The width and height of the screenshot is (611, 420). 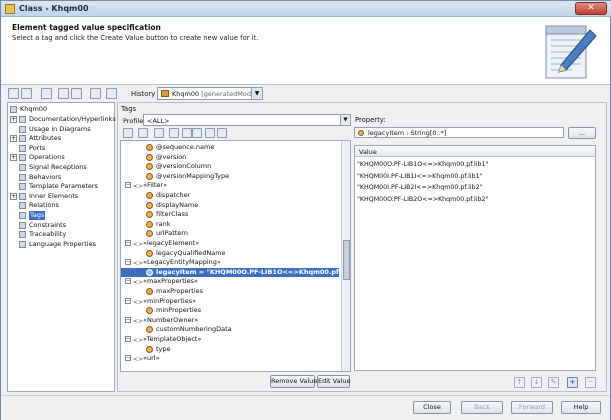 I want to click on abc-icon, so click(x=210, y=133).